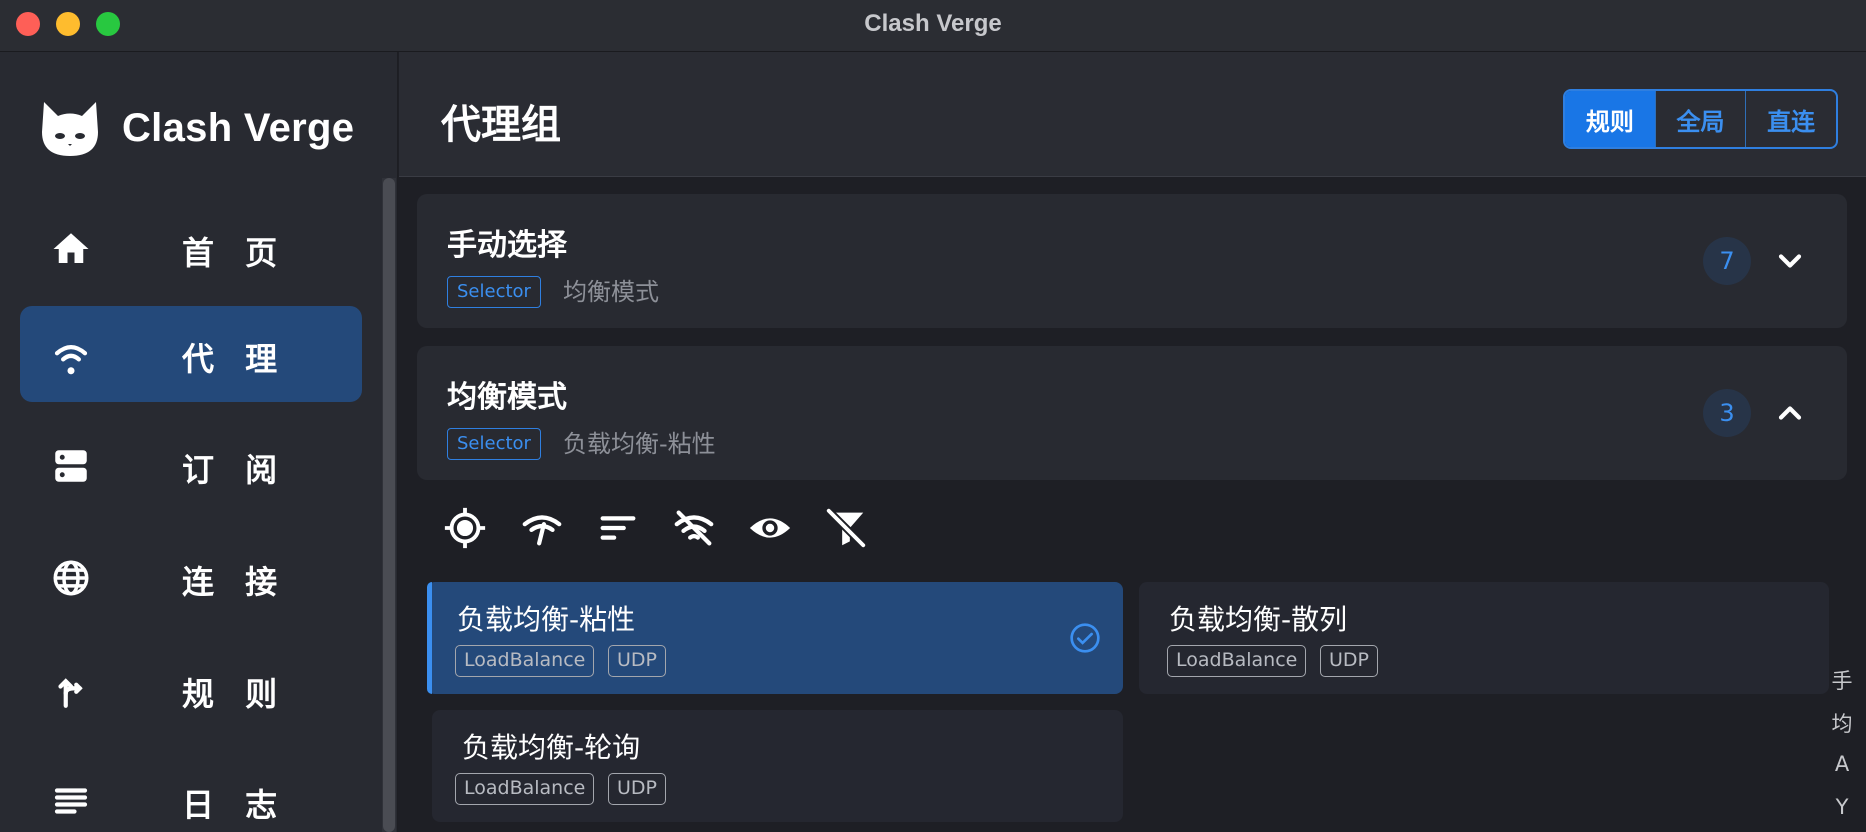 The image size is (1866, 832). Describe the element at coordinates (71, 355) in the screenshot. I see `wifi-icon` at that location.